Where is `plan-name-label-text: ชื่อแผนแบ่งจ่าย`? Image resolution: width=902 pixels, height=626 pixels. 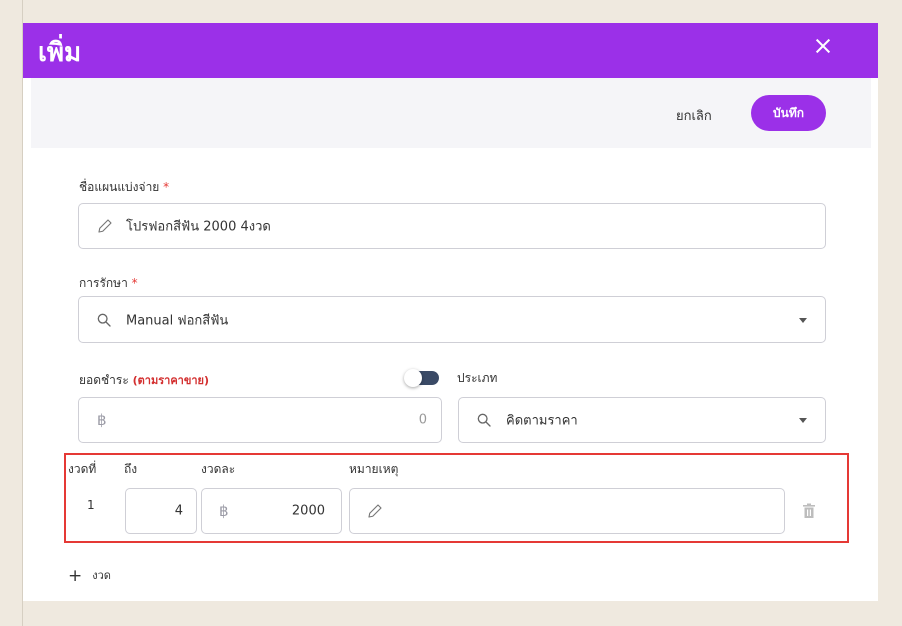 plan-name-label-text: ชื่อแผนแบ่งจ่าย is located at coordinates (119, 187).